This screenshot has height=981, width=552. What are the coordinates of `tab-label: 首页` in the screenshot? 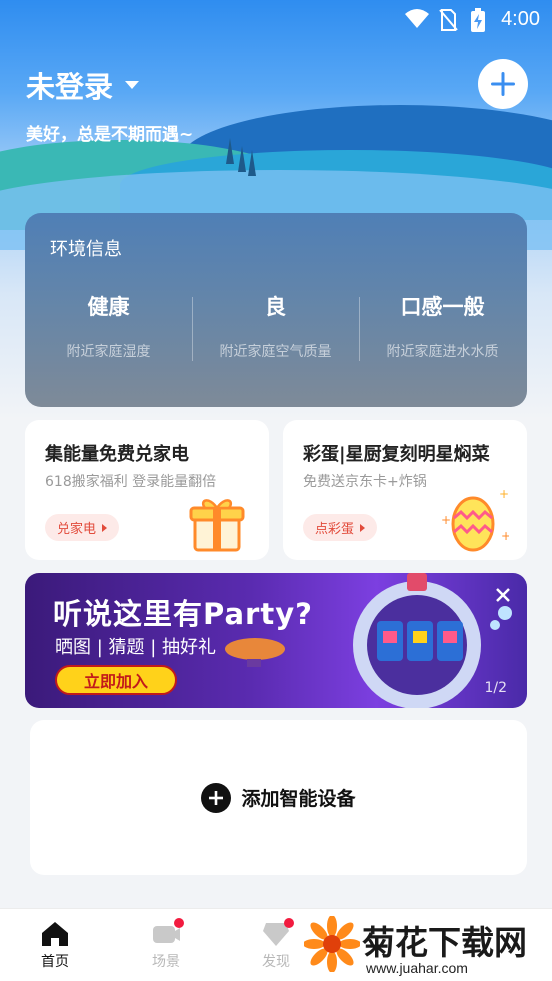 It's located at (55, 962).